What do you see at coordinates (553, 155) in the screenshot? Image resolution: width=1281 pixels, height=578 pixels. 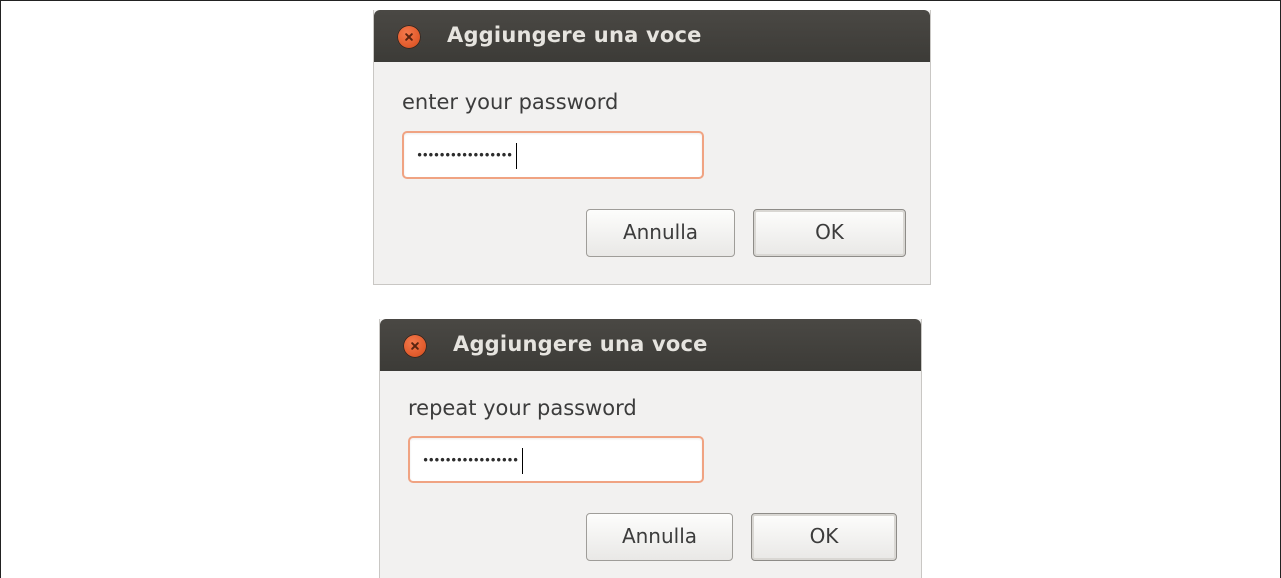 I see `password-input: •••••••••••••••••` at bounding box center [553, 155].